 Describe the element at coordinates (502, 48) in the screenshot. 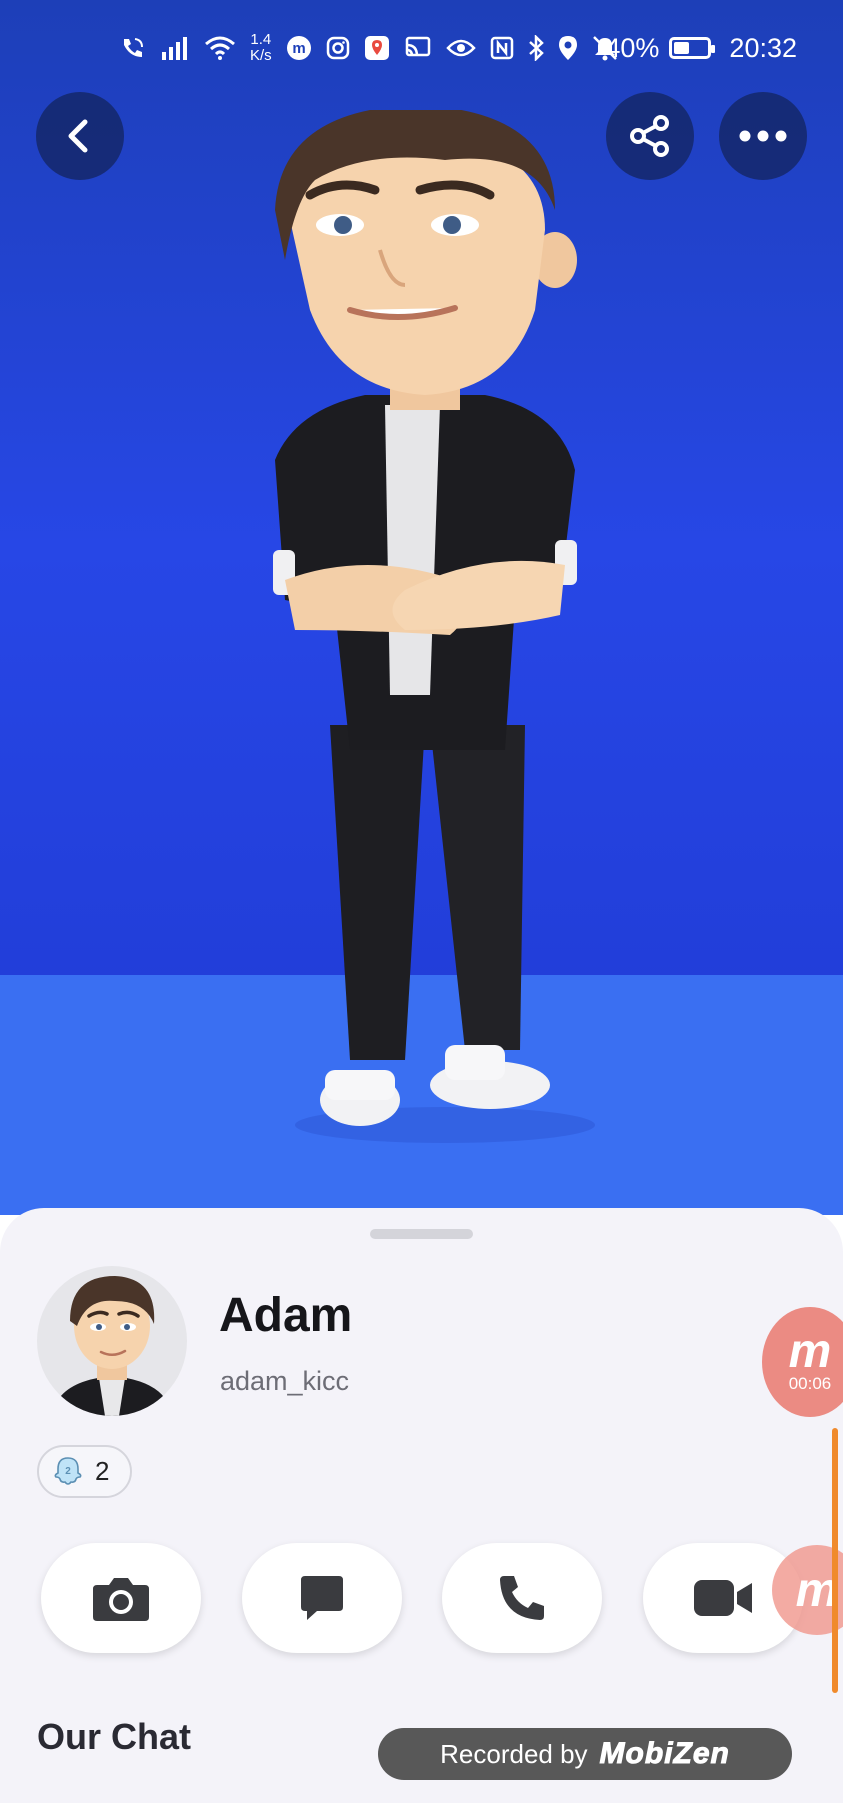

I see `nfc-icon` at that location.